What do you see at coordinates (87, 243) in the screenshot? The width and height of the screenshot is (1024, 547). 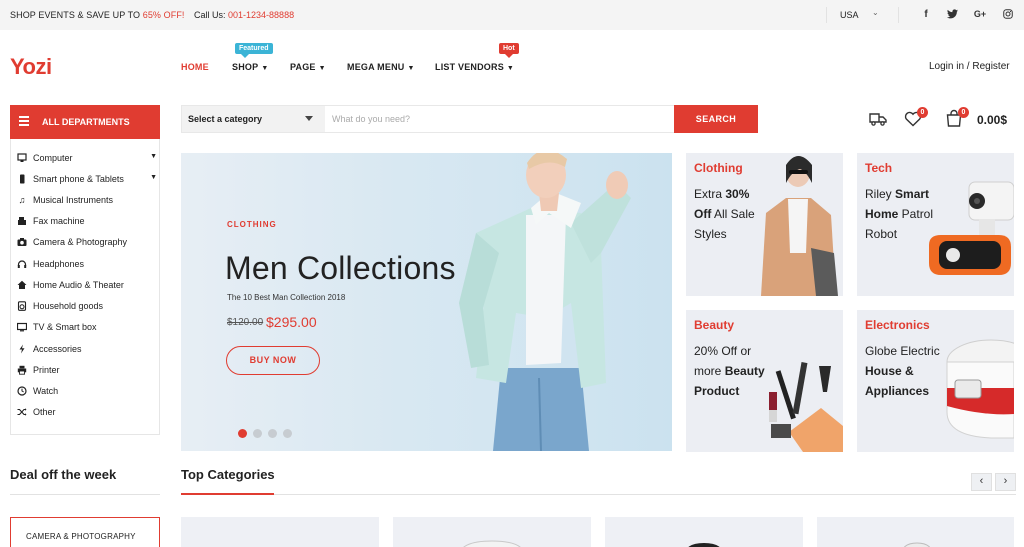 I see `dept-item-camera: Camera & Photography` at bounding box center [87, 243].